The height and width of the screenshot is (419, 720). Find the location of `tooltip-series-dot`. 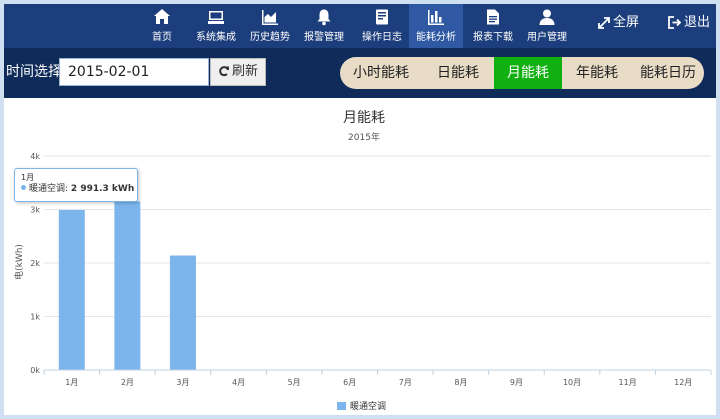

tooltip-series-dot is located at coordinates (23, 187).